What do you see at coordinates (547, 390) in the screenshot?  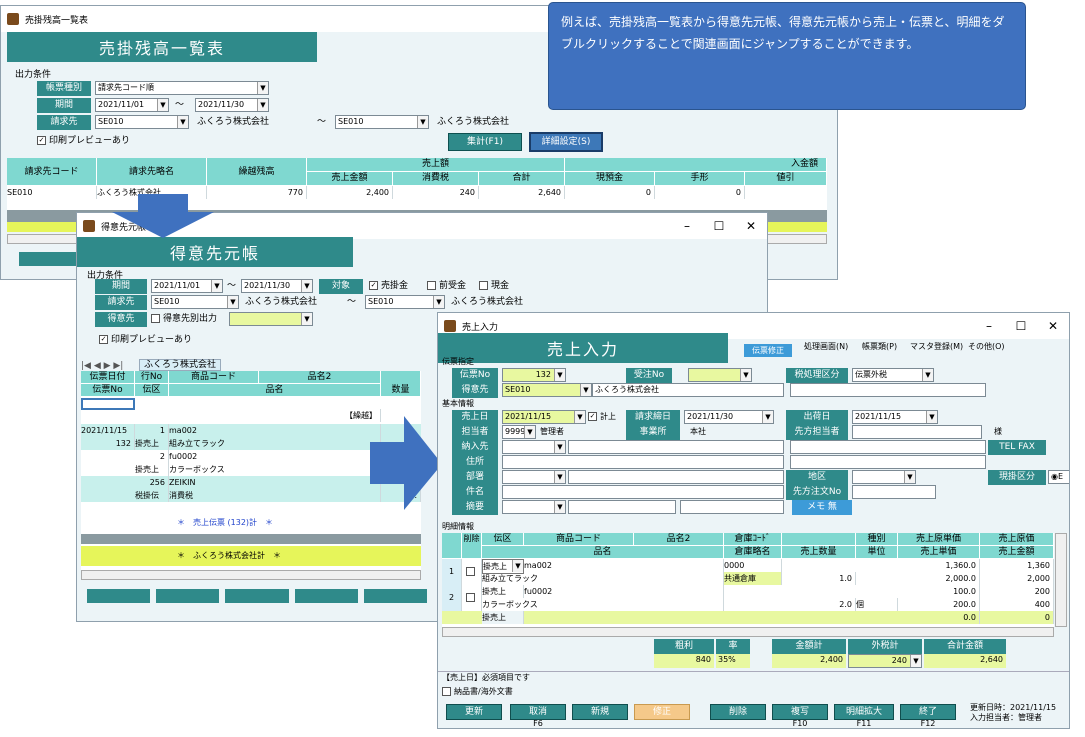 I see `cust-code-input: SE010 ▼` at bounding box center [547, 390].